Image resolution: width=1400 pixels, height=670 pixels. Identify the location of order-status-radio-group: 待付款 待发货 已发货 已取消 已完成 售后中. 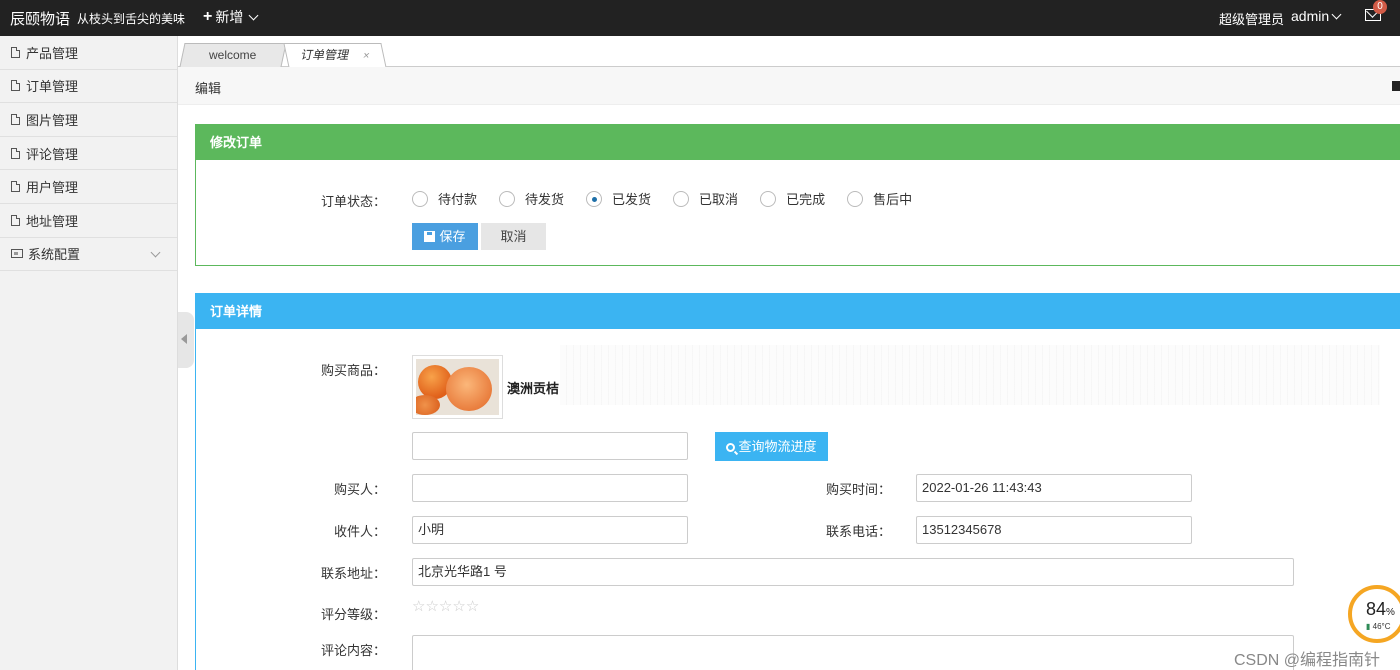
(673, 198).